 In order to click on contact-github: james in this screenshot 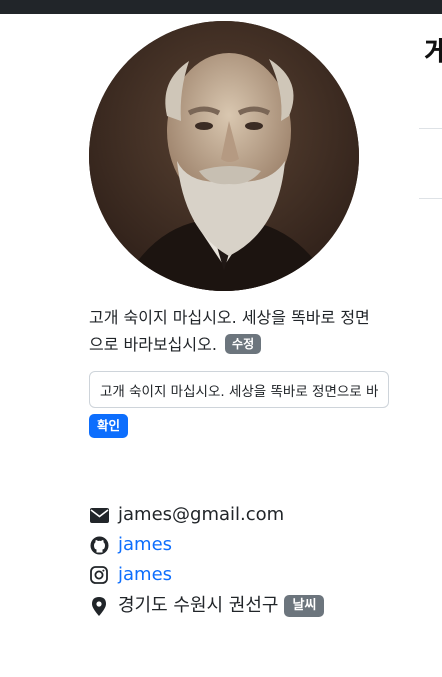, I will do `click(130, 545)`.